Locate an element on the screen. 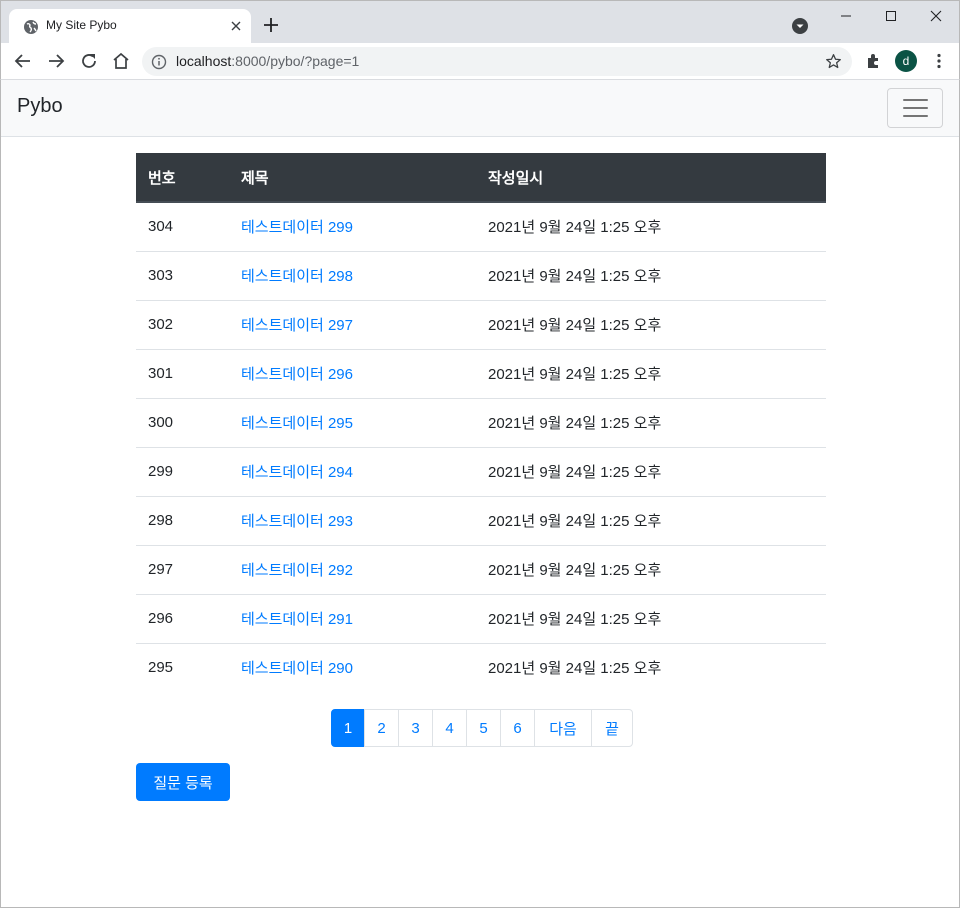  table-row: 302 테스트데이터 297 2021년 9월 24일 1:25 오후 is located at coordinates (481, 324).